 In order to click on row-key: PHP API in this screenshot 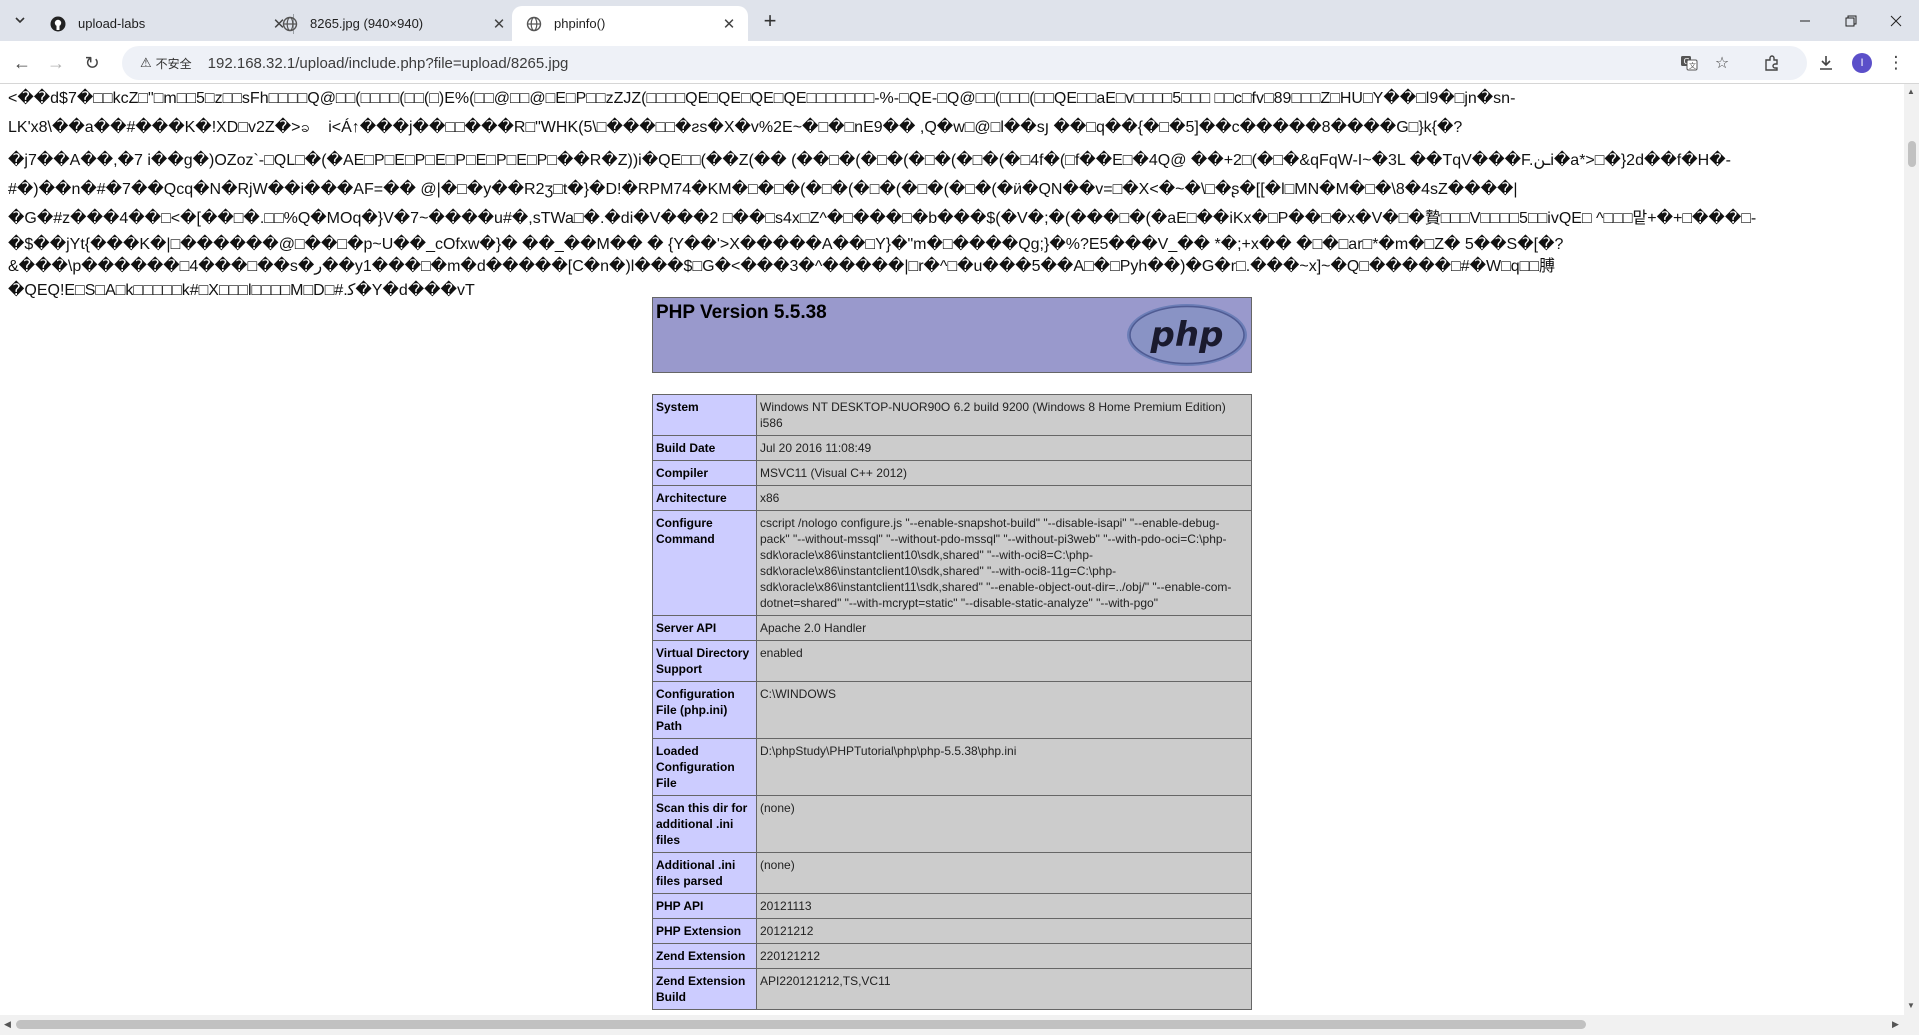, I will do `click(704, 906)`.